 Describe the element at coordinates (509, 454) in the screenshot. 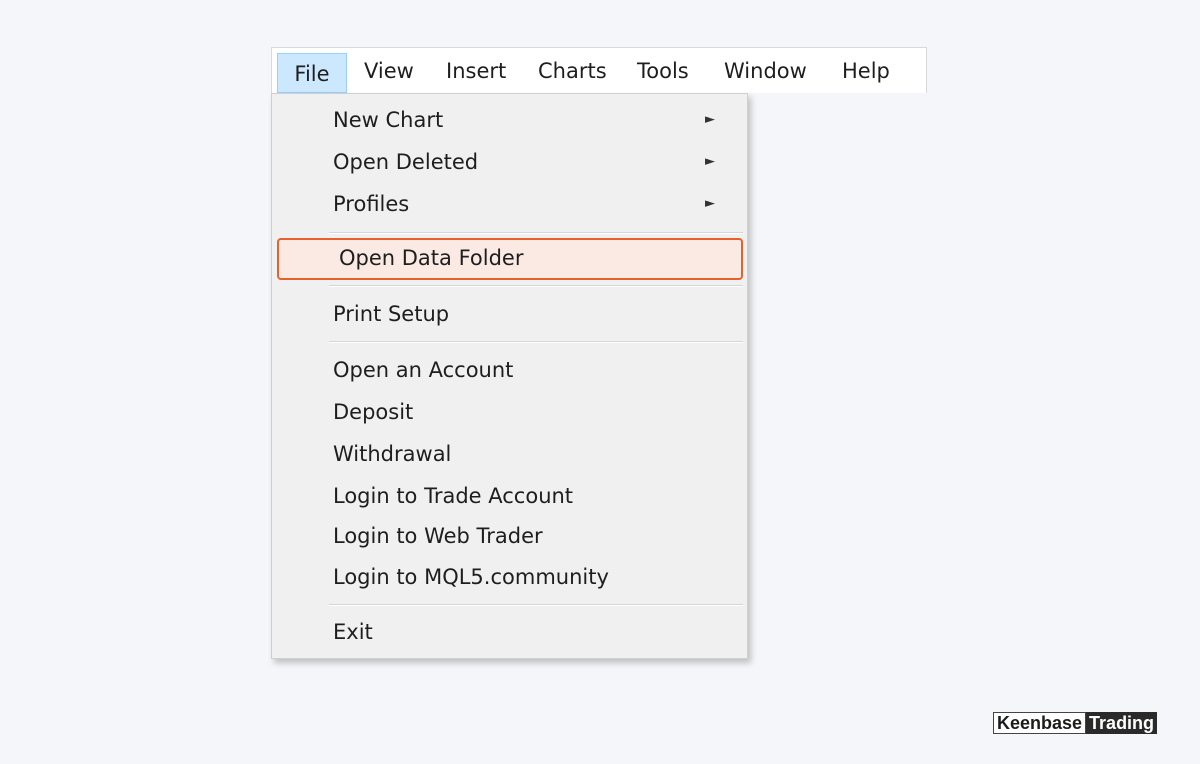

I see `menu-item-withdrawal: Withdrawal` at that location.